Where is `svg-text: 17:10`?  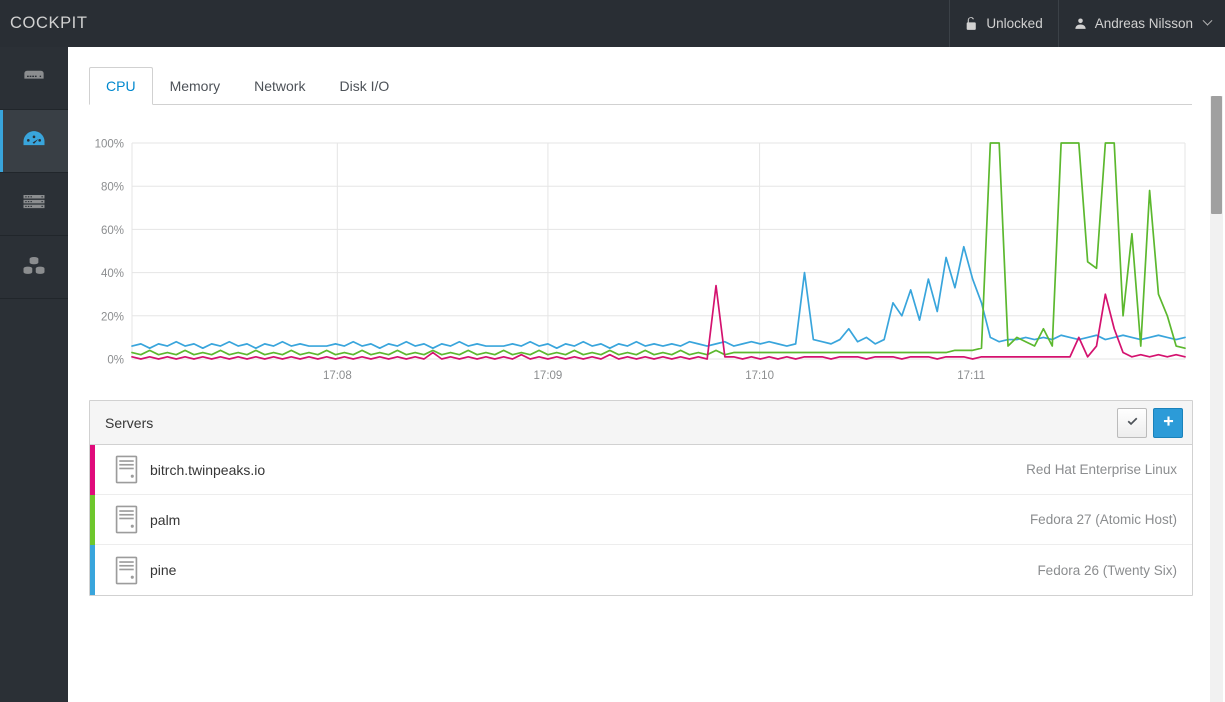 svg-text: 17:10 is located at coordinates (759, 376).